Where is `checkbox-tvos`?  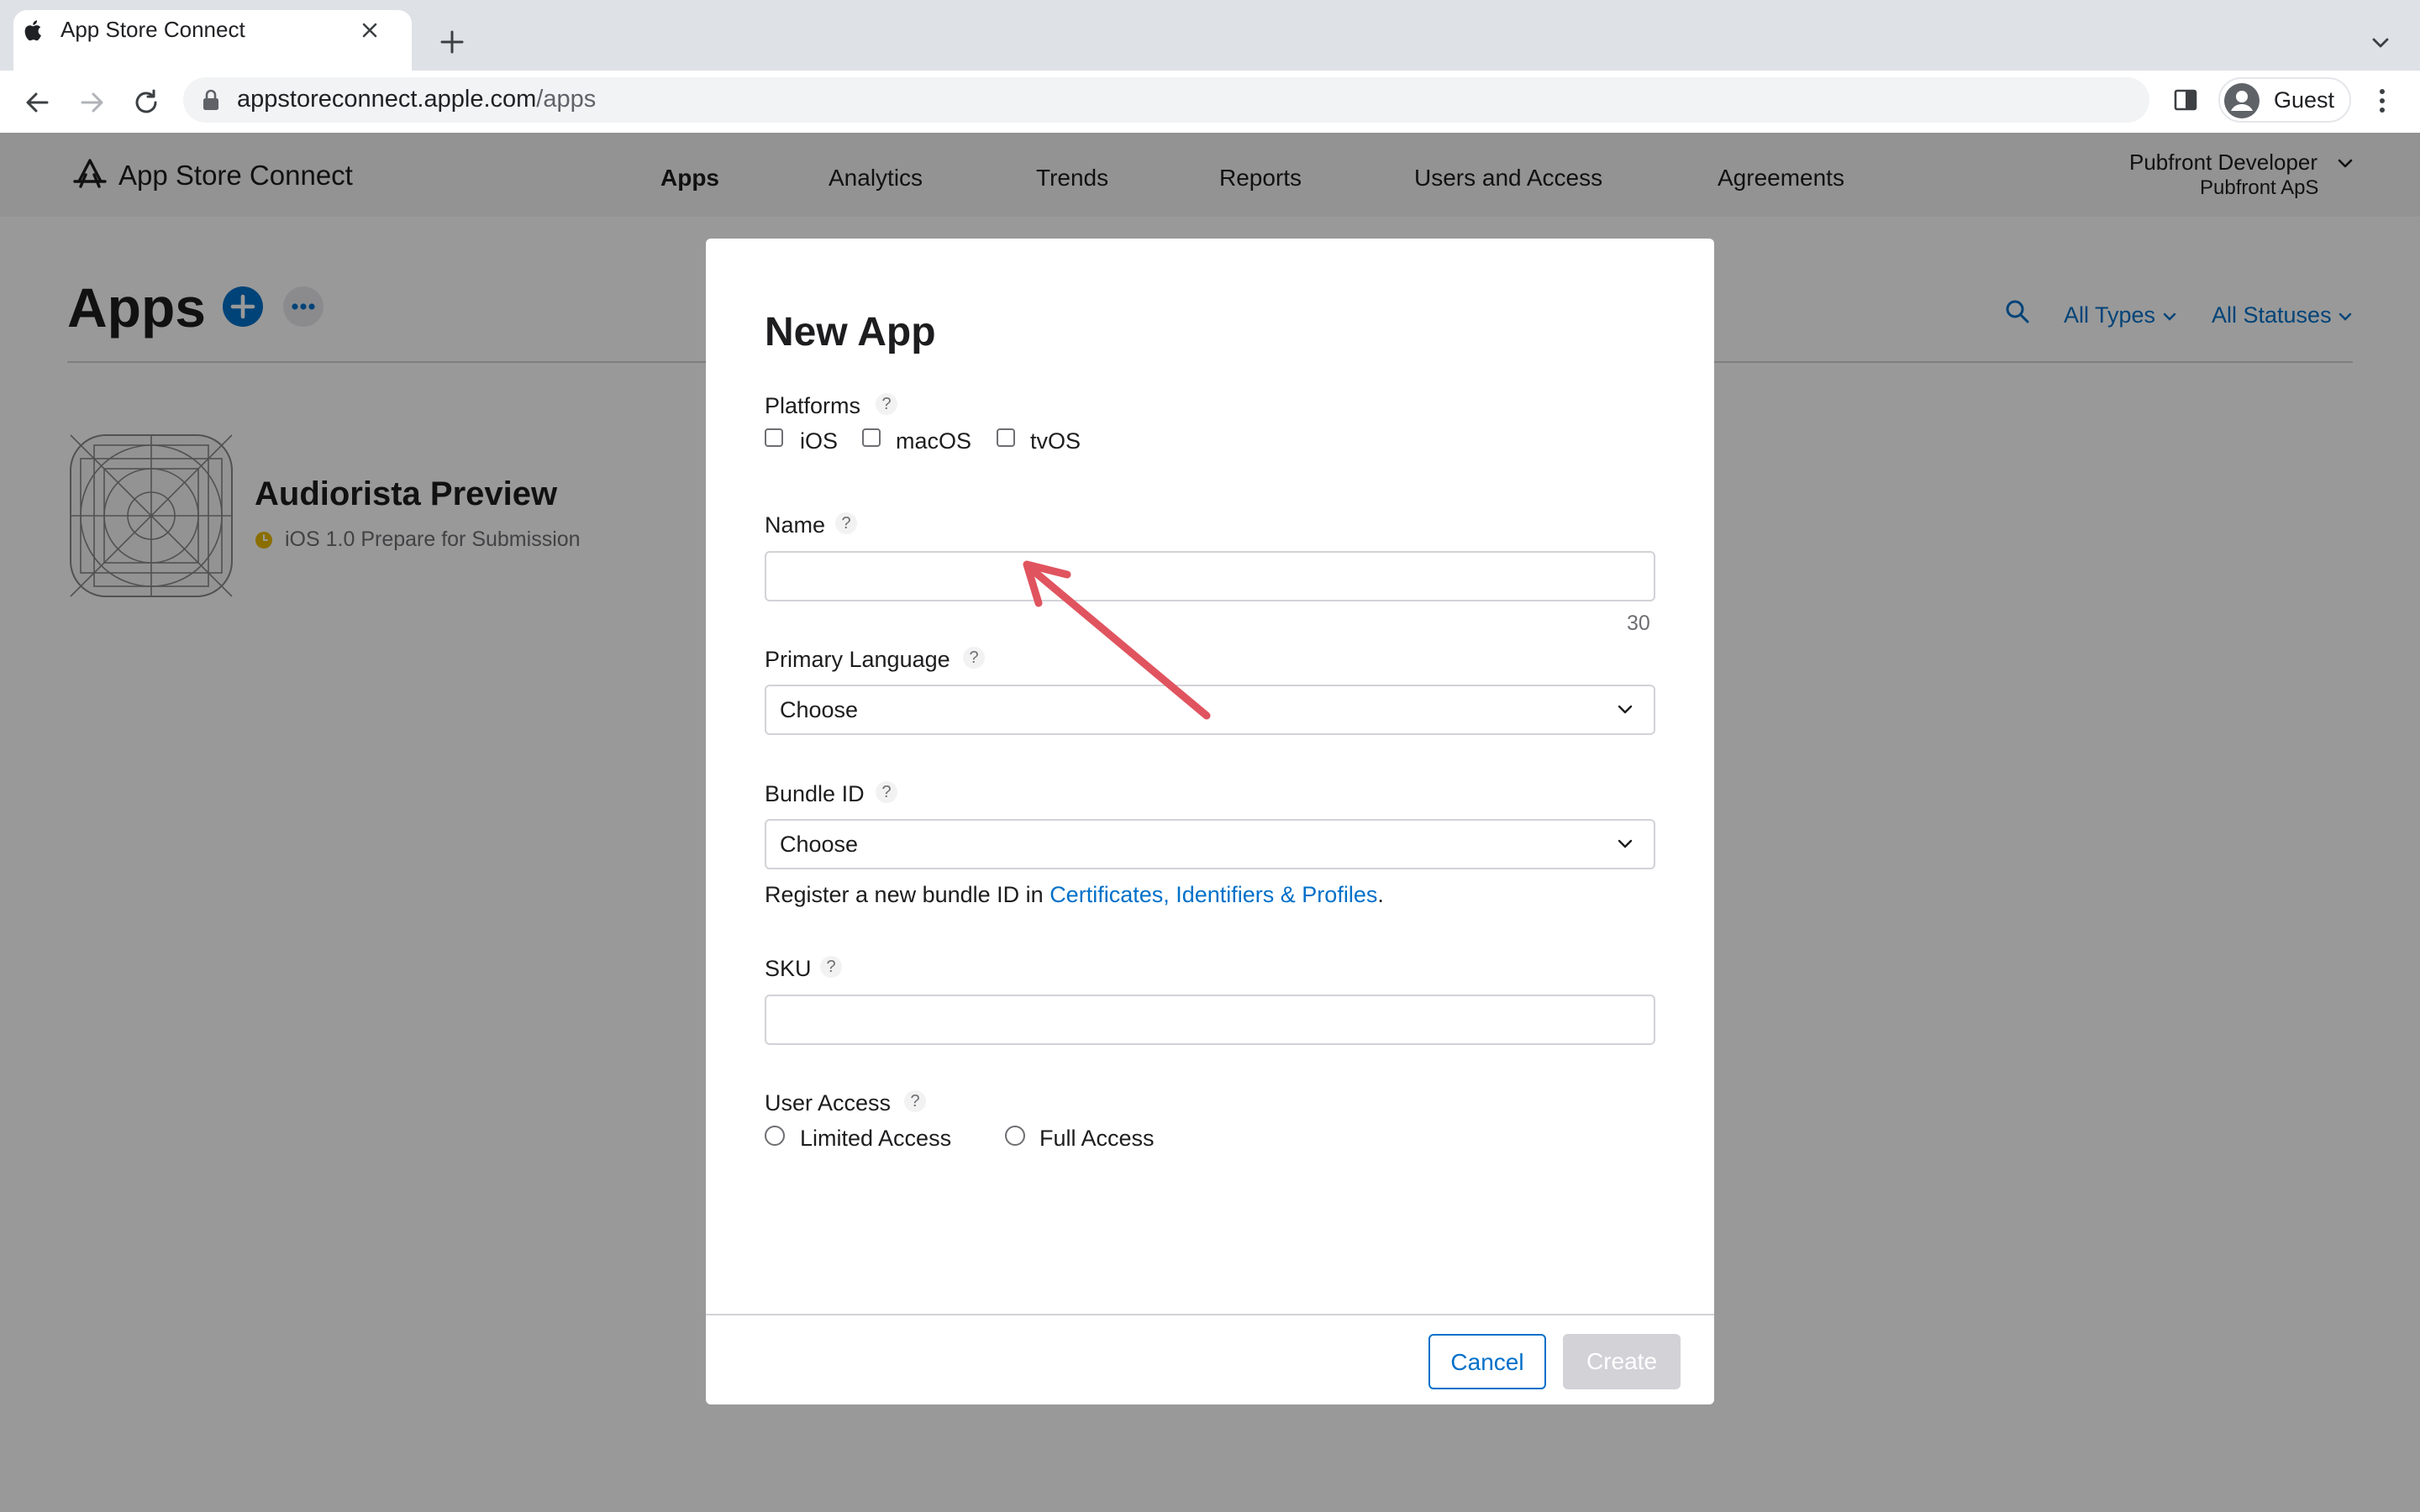
checkbox-tvos is located at coordinates (1006, 437).